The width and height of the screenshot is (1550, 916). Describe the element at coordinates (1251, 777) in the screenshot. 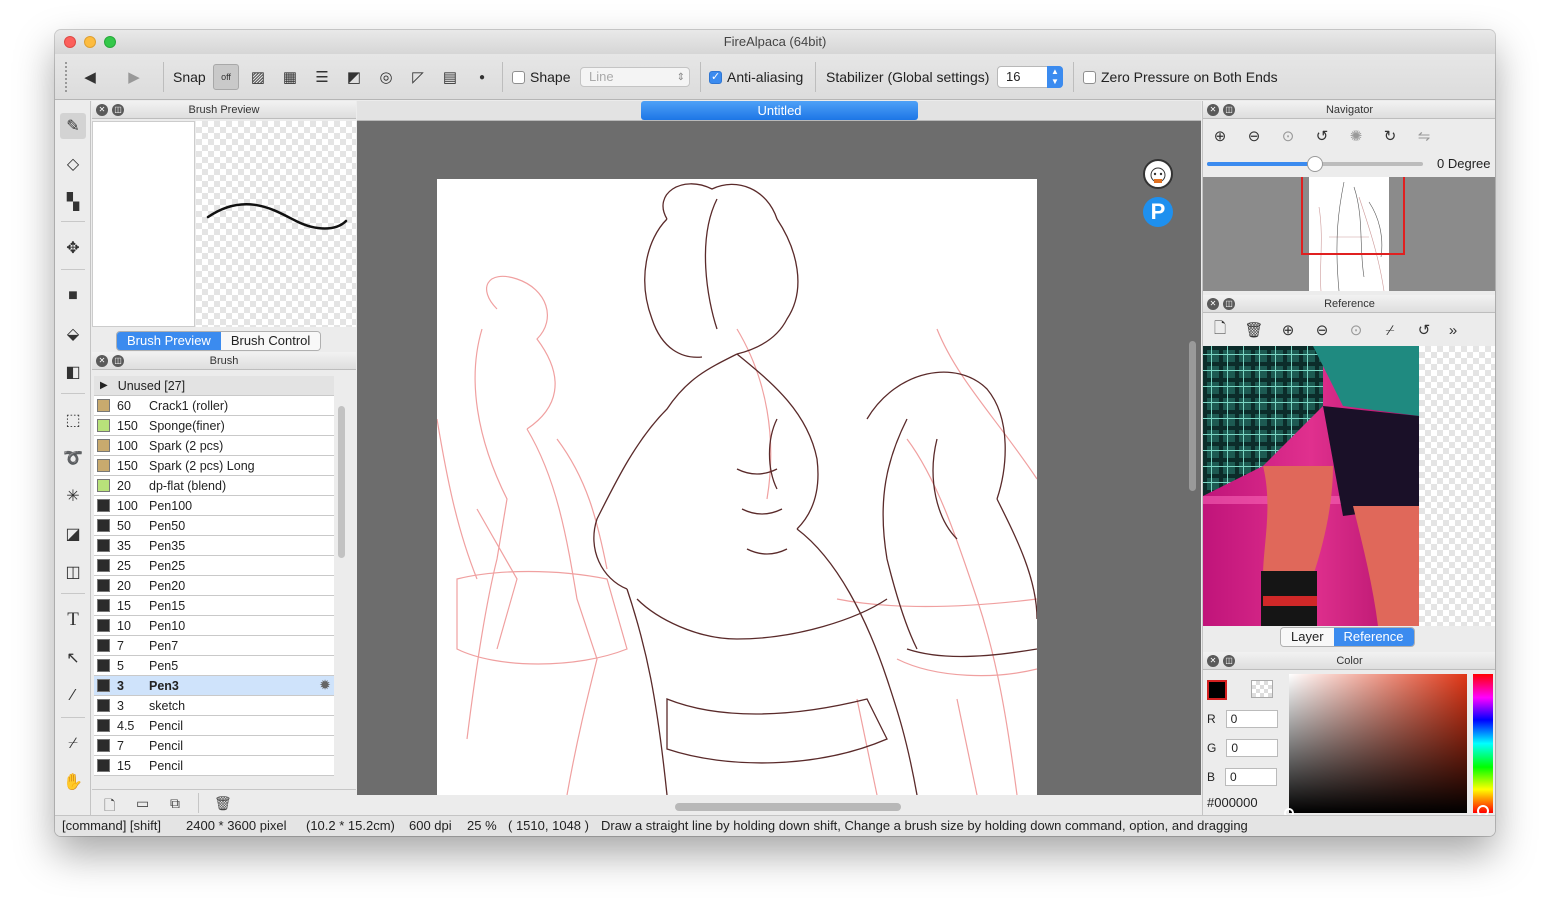

I see `blue-input: 0` at that location.